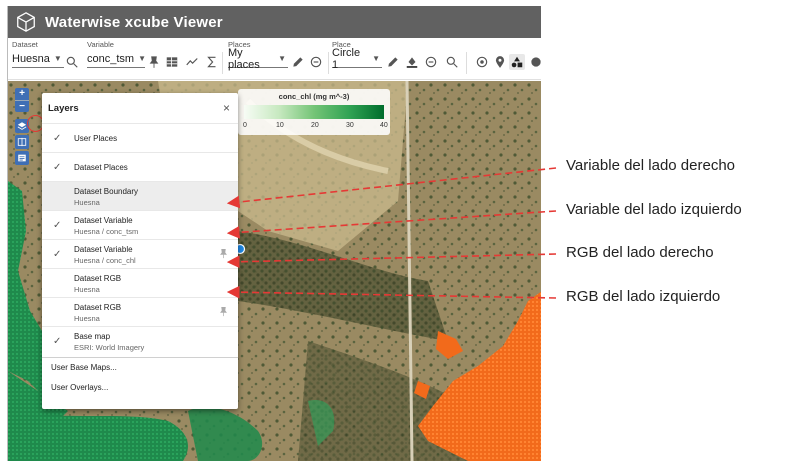 The height and width of the screenshot is (468, 800). I want to click on annotation-arrows, so click(391, 233).